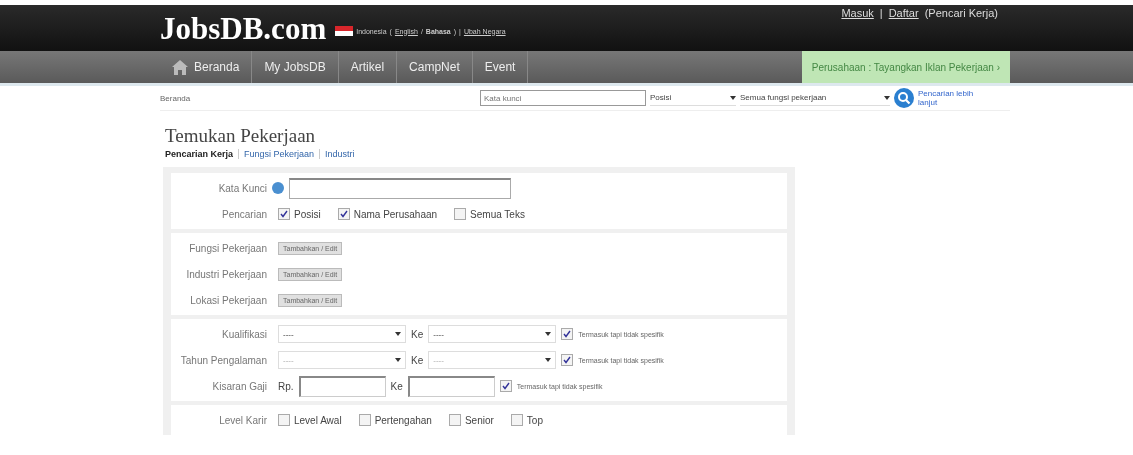  What do you see at coordinates (241, 136) in the screenshot?
I see `page-title: Temukan Pekerjaan` at bounding box center [241, 136].